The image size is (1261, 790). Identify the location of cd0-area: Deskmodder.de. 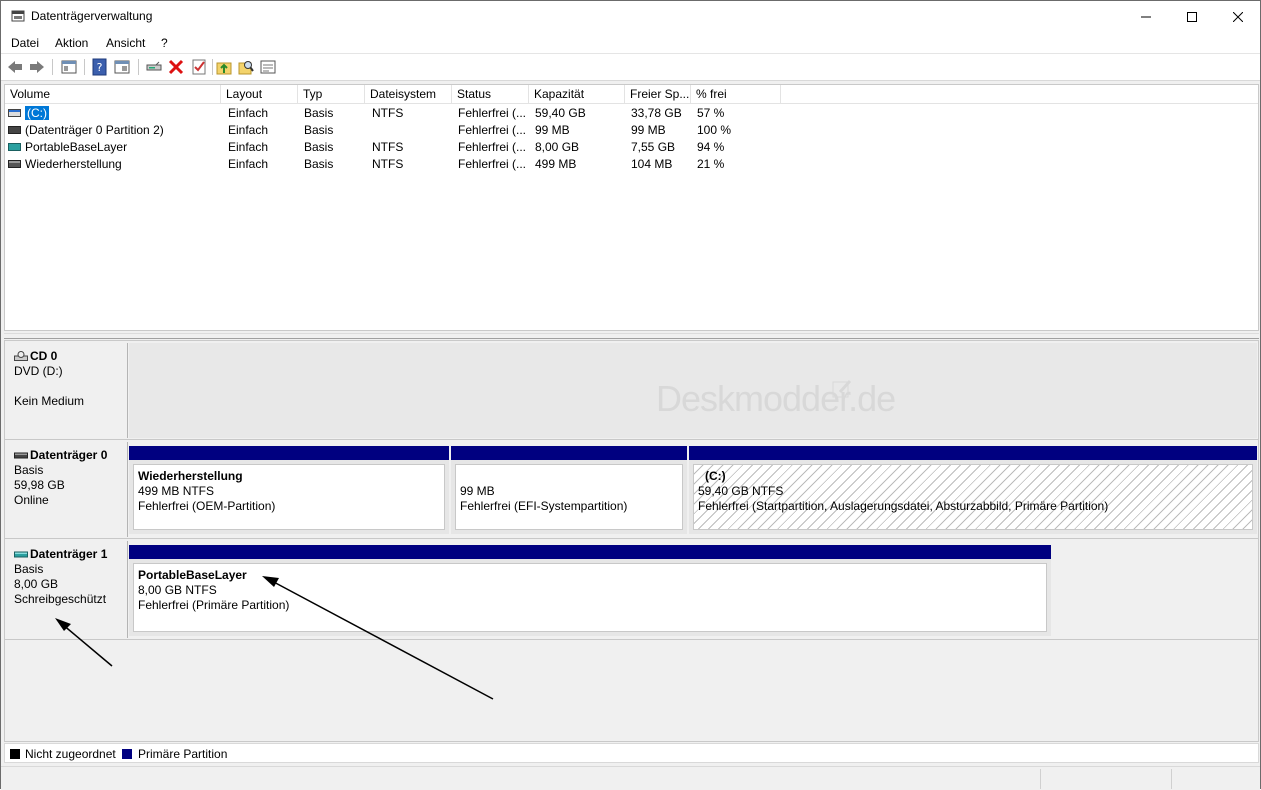
(693, 390).